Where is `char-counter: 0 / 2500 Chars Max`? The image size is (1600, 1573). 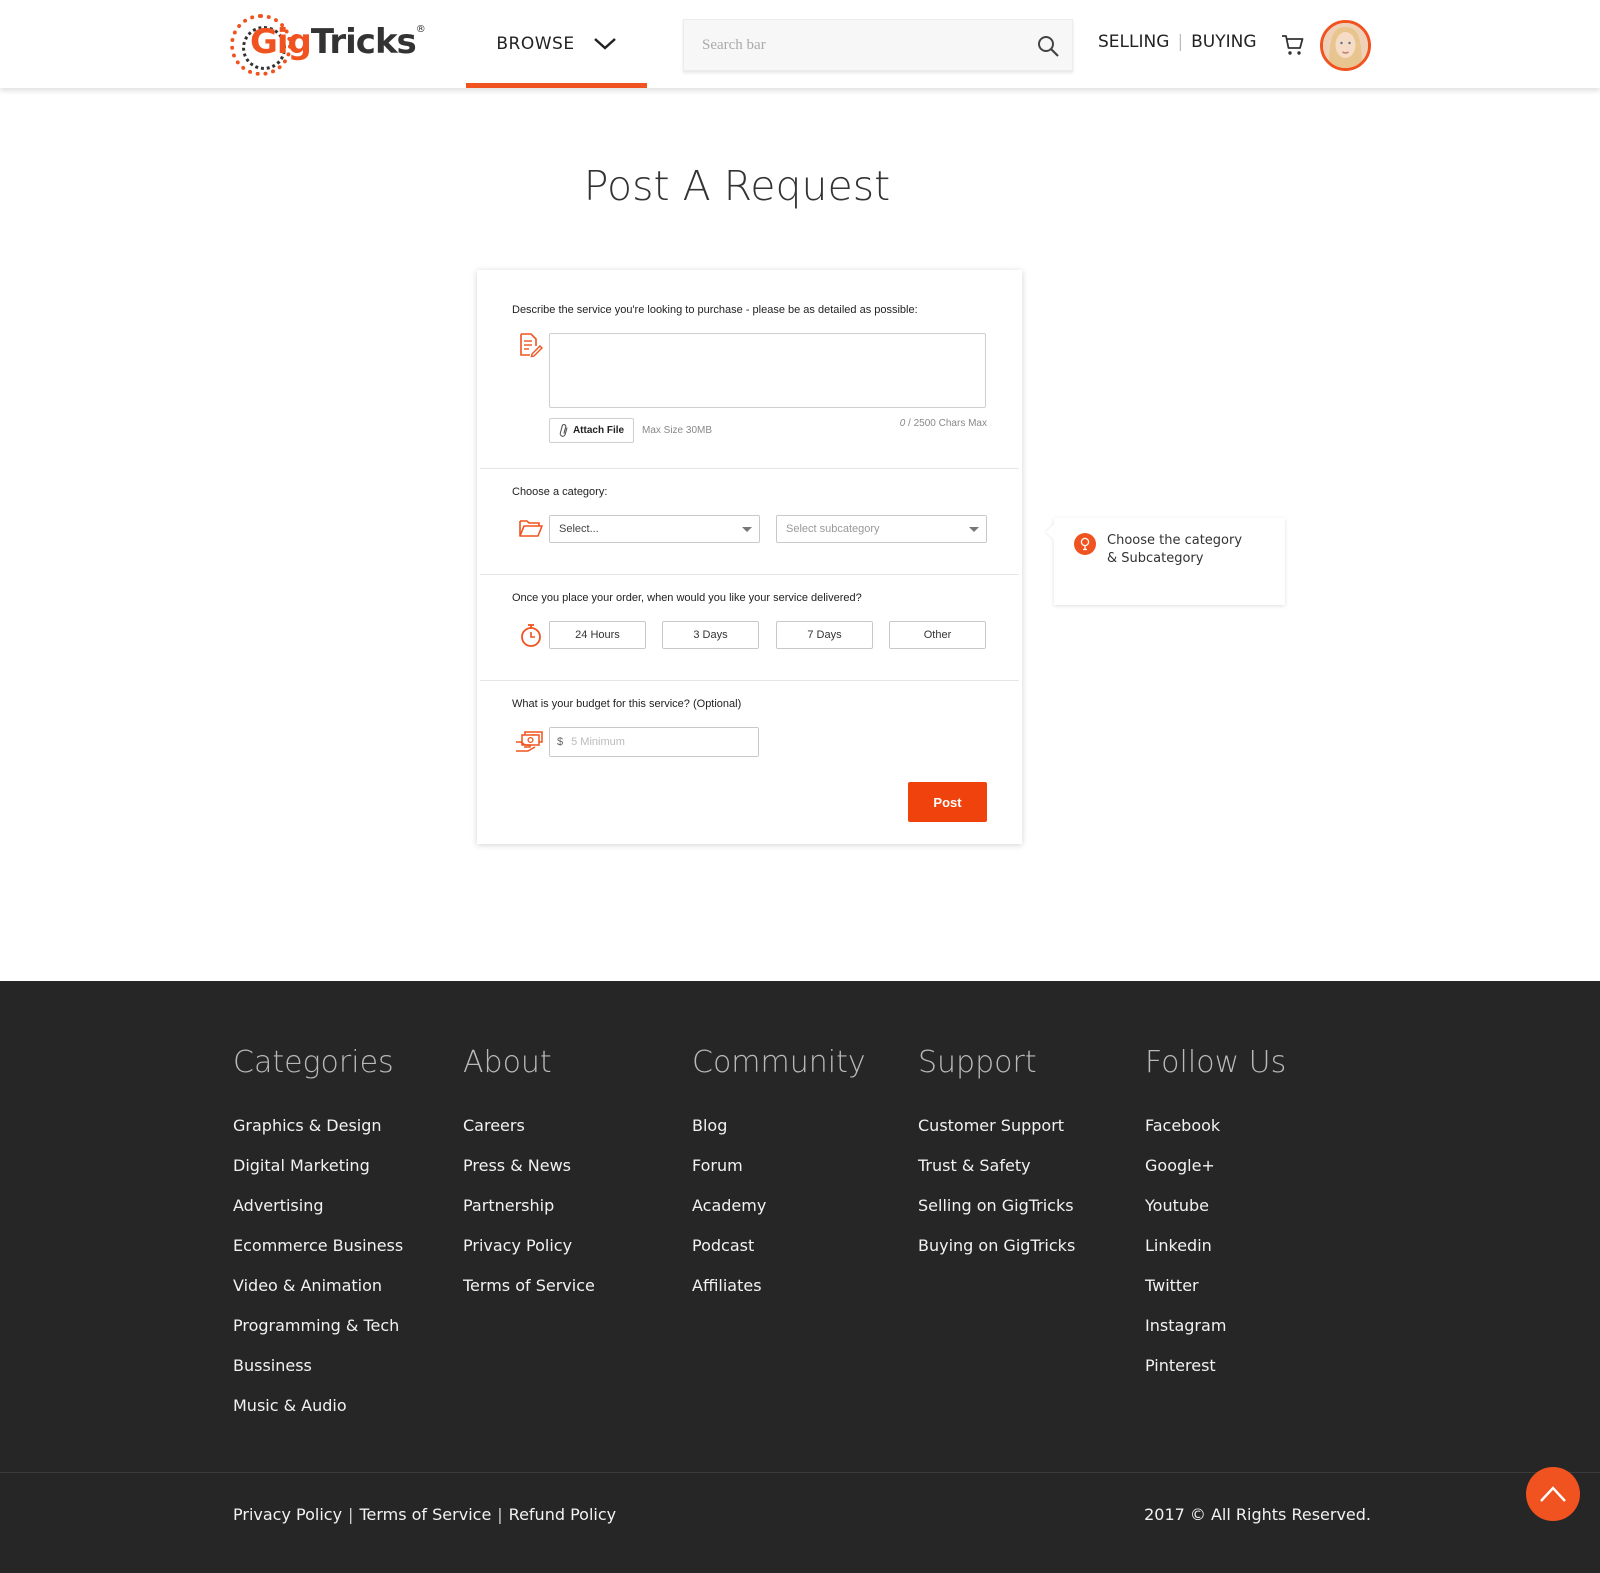 char-counter: 0 / 2500 Chars Max is located at coordinates (922, 423).